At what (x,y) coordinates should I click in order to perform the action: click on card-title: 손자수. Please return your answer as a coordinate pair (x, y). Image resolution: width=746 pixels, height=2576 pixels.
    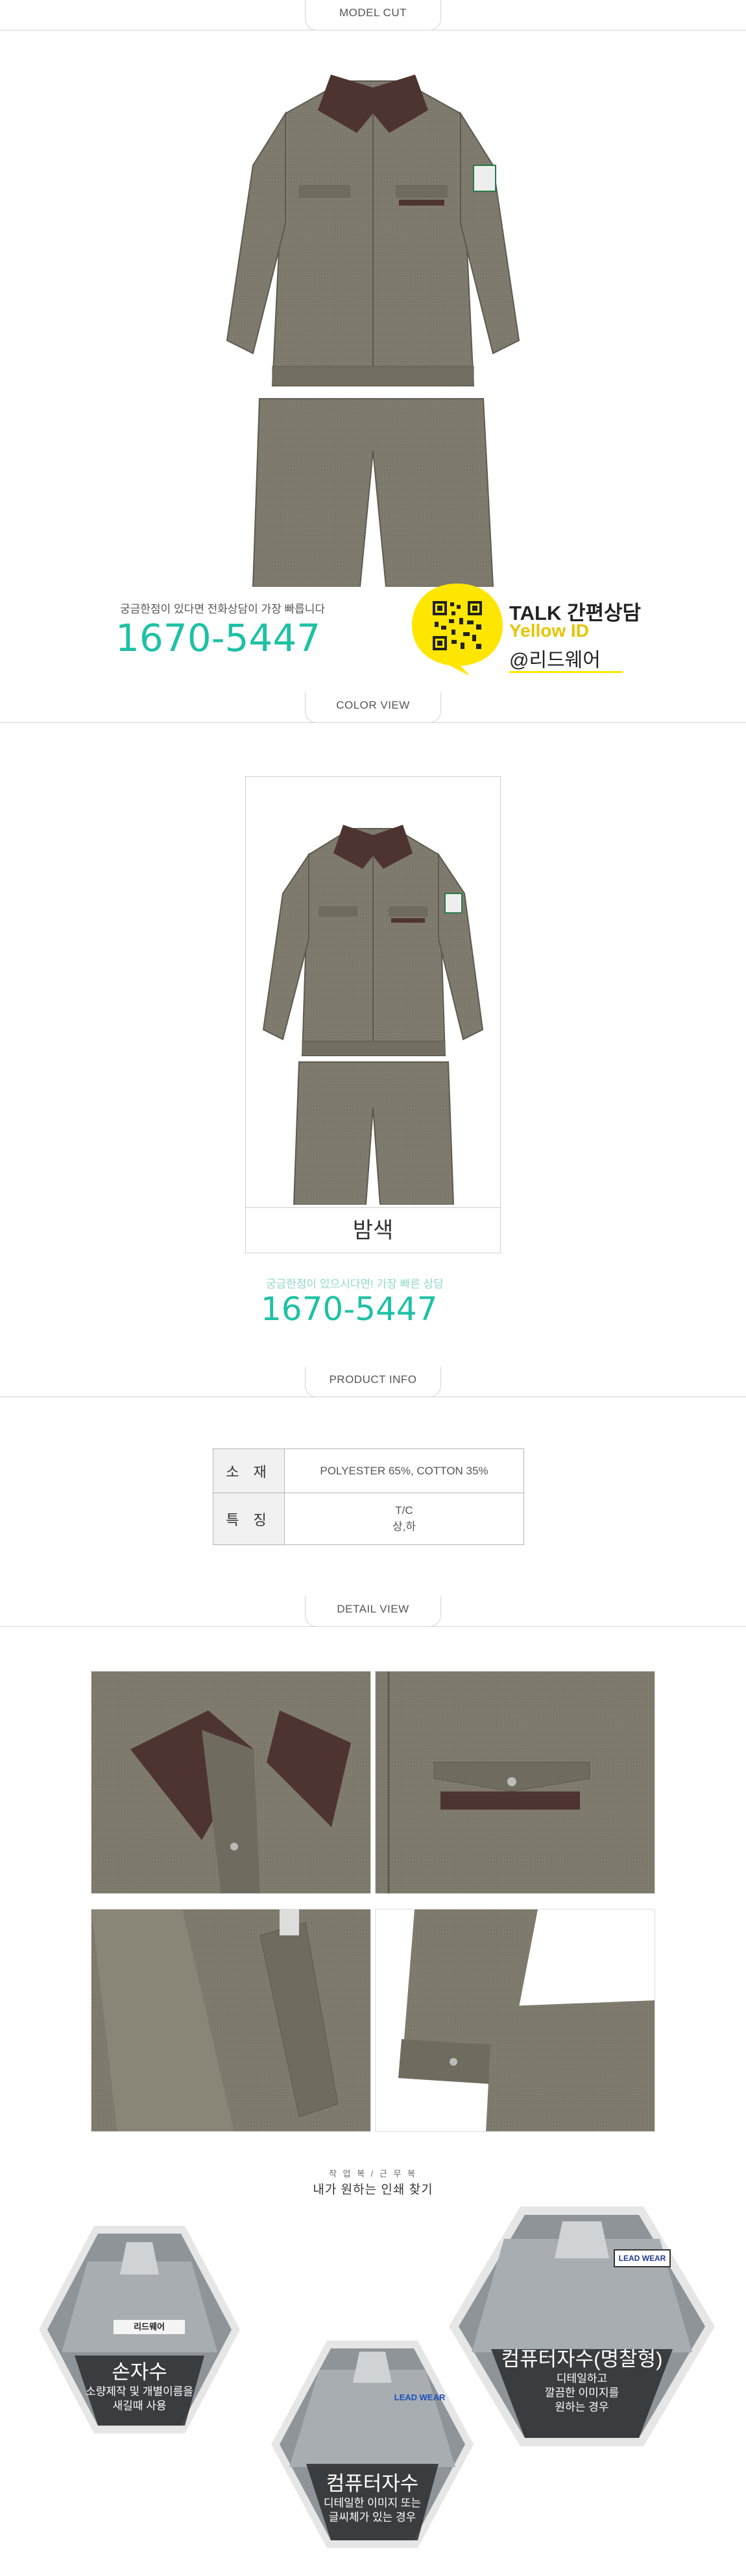
    Looking at the image, I should click on (139, 2372).